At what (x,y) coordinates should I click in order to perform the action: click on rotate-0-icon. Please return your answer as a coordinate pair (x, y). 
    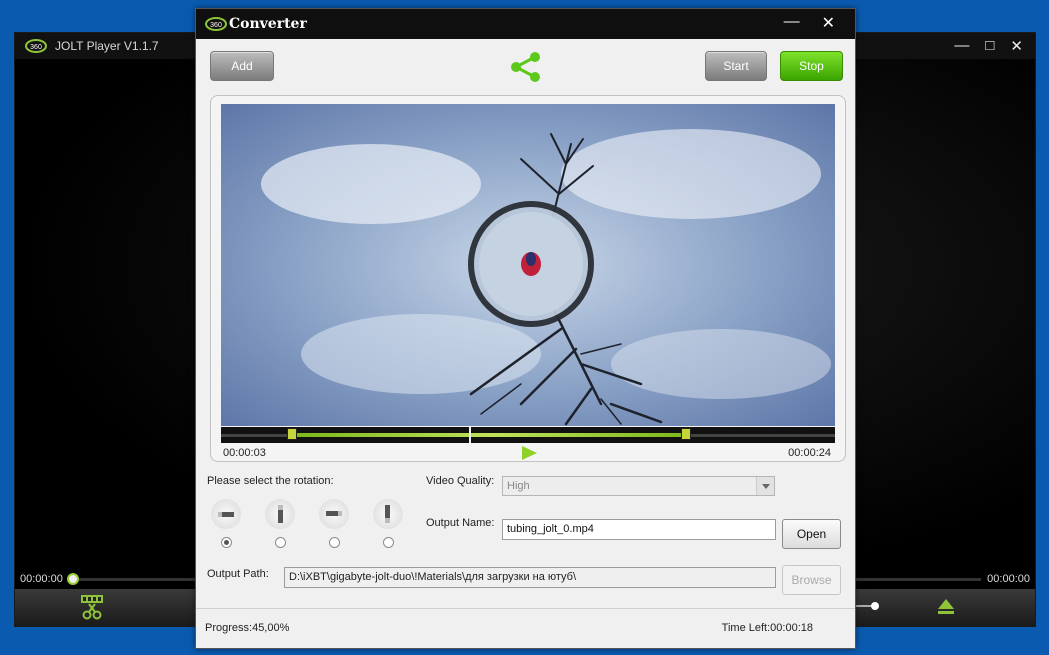
    Looking at the image, I should click on (226, 514).